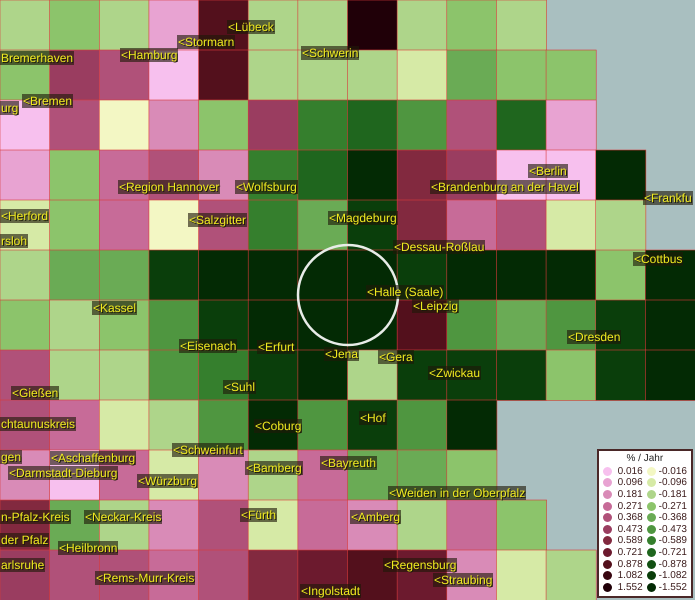 The width and height of the screenshot is (695, 600). Describe the element at coordinates (276, 347) in the screenshot. I see `city-label: <Erfurt` at that location.